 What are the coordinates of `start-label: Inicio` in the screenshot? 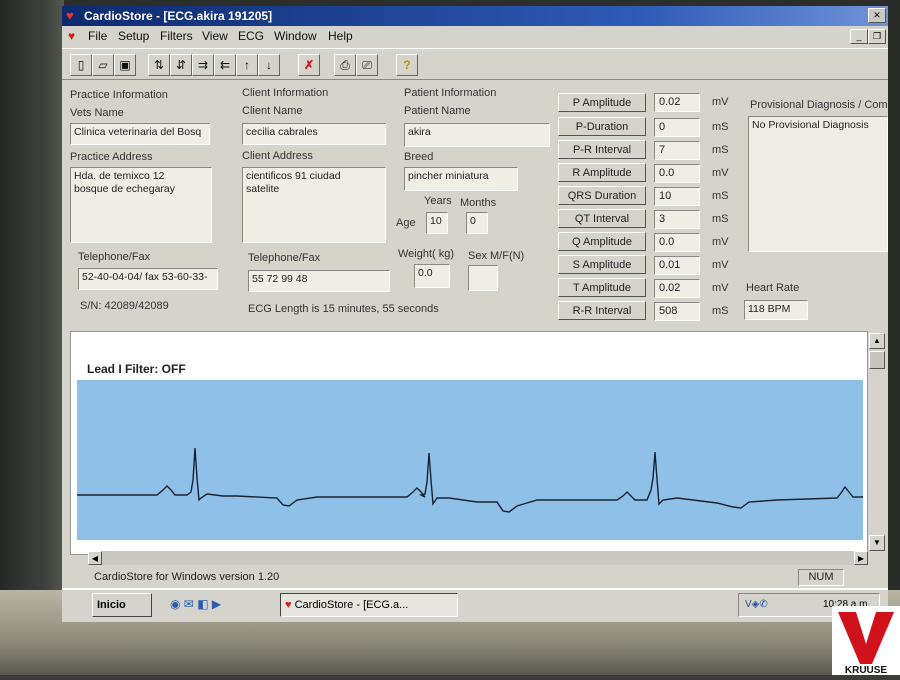 It's located at (111, 605).